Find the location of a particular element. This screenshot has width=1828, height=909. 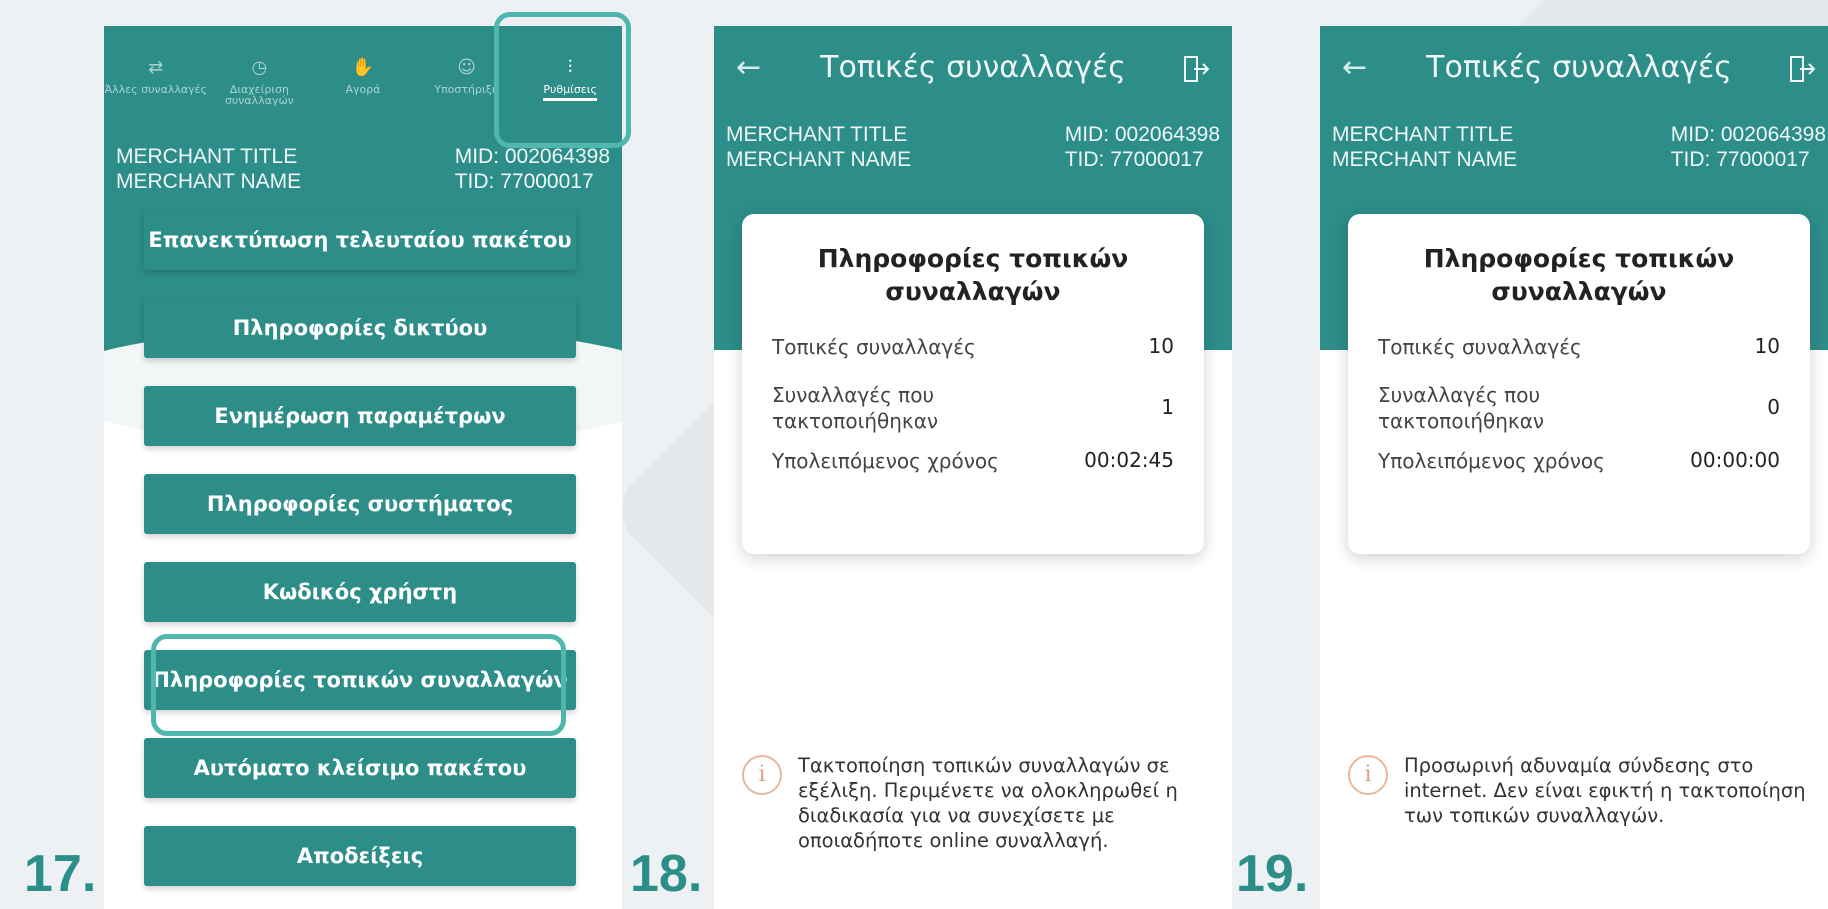

remaining-time-row: Υπολειπόμενος χρόνος 00:00:00 is located at coordinates (1579, 461).